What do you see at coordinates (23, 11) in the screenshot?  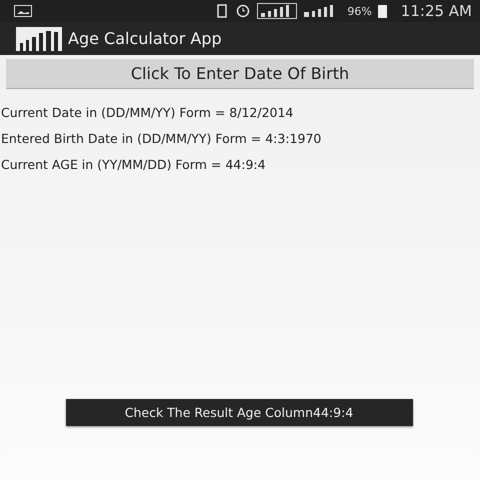 I see `picture-icon` at bounding box center [23, 11].